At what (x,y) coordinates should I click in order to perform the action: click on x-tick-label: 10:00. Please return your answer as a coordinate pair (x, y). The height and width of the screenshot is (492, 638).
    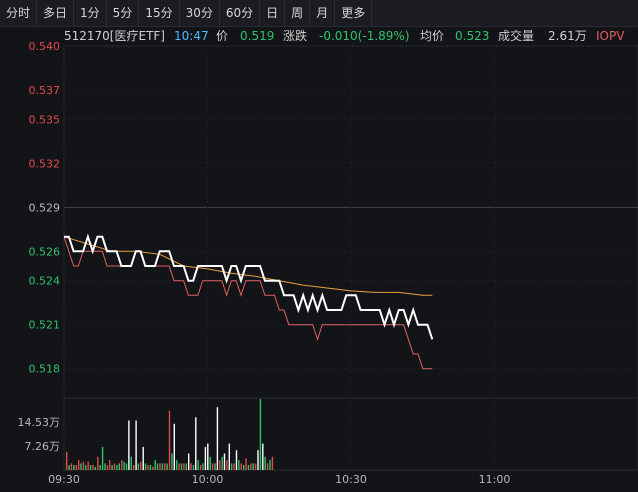
    Looking at the image, I should click on (208, 479).